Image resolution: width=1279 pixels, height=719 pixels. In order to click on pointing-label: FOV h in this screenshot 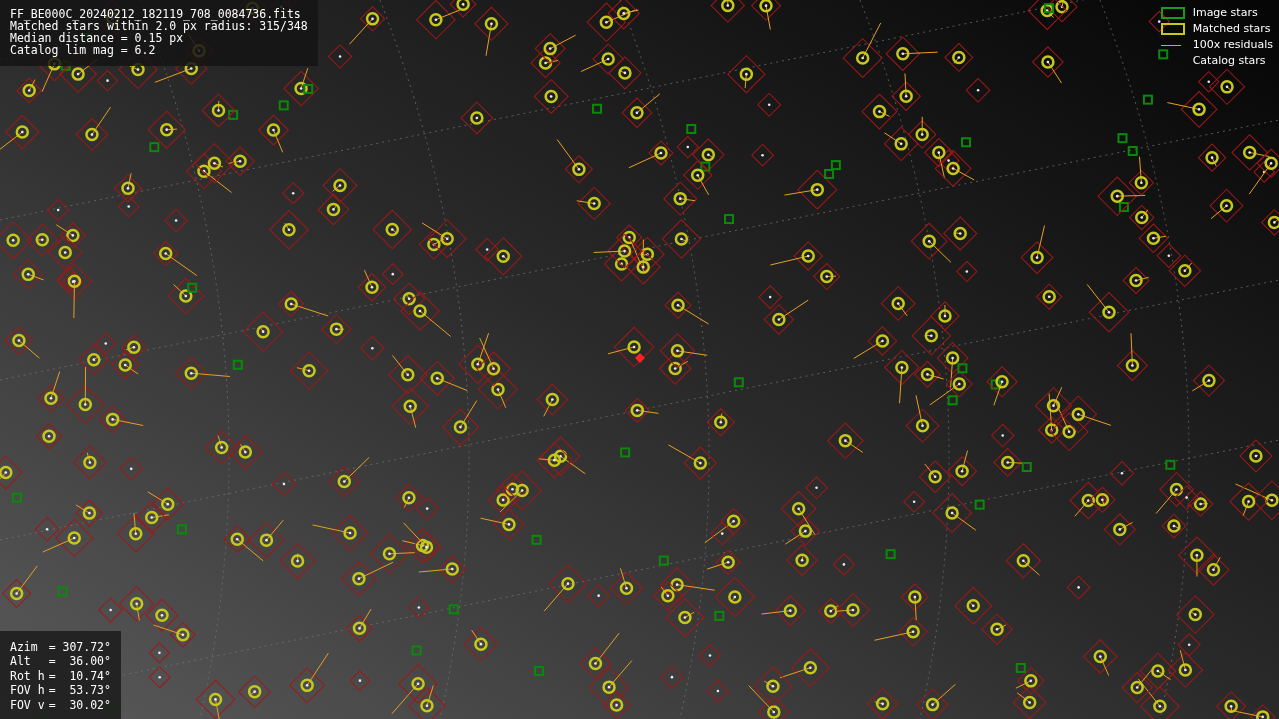, I will do `click(27, 690)`.